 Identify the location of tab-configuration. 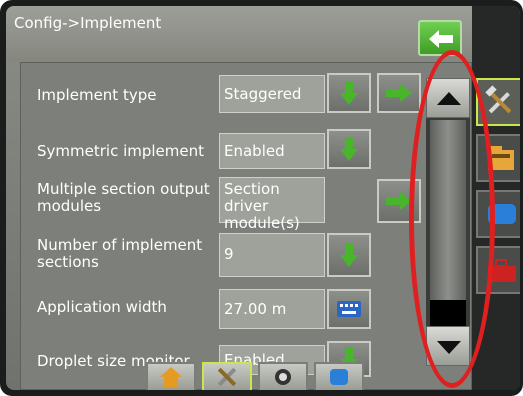
(498, 102).